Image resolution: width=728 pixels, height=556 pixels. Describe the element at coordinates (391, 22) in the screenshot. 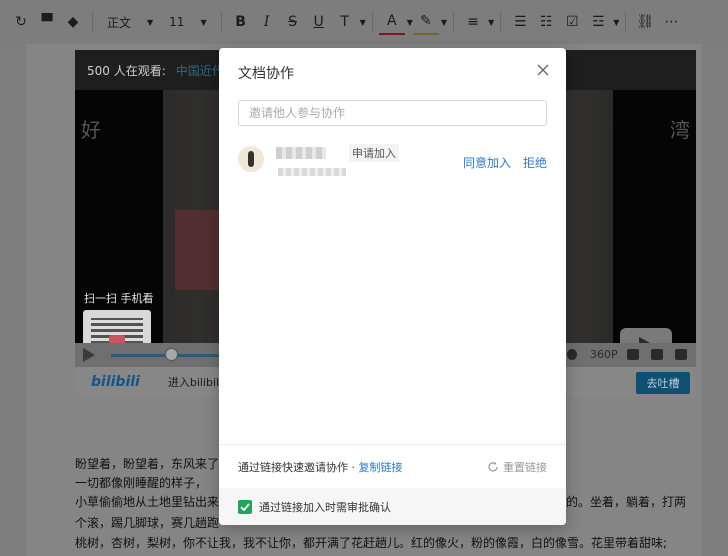

I see `font-color-button: A` at that location.